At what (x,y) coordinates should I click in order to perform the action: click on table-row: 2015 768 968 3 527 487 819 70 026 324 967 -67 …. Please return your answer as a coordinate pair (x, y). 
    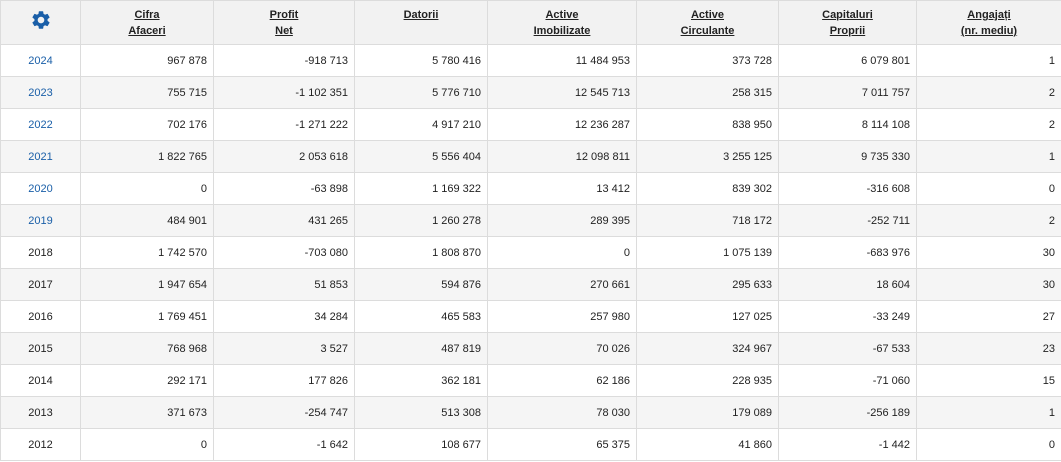
    Looking at the image, I should click on (530, 348).